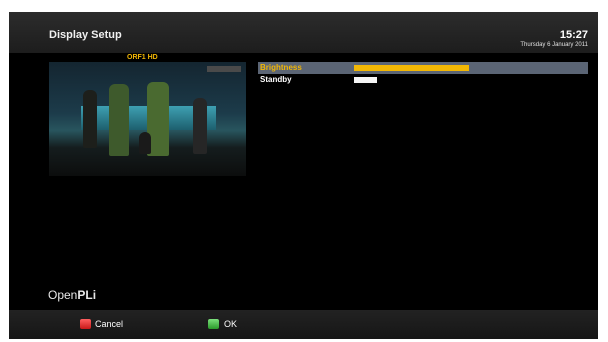 This screenshot has height=342, width=608. I want to click on setting-label: Brightness, so click(281, 67).